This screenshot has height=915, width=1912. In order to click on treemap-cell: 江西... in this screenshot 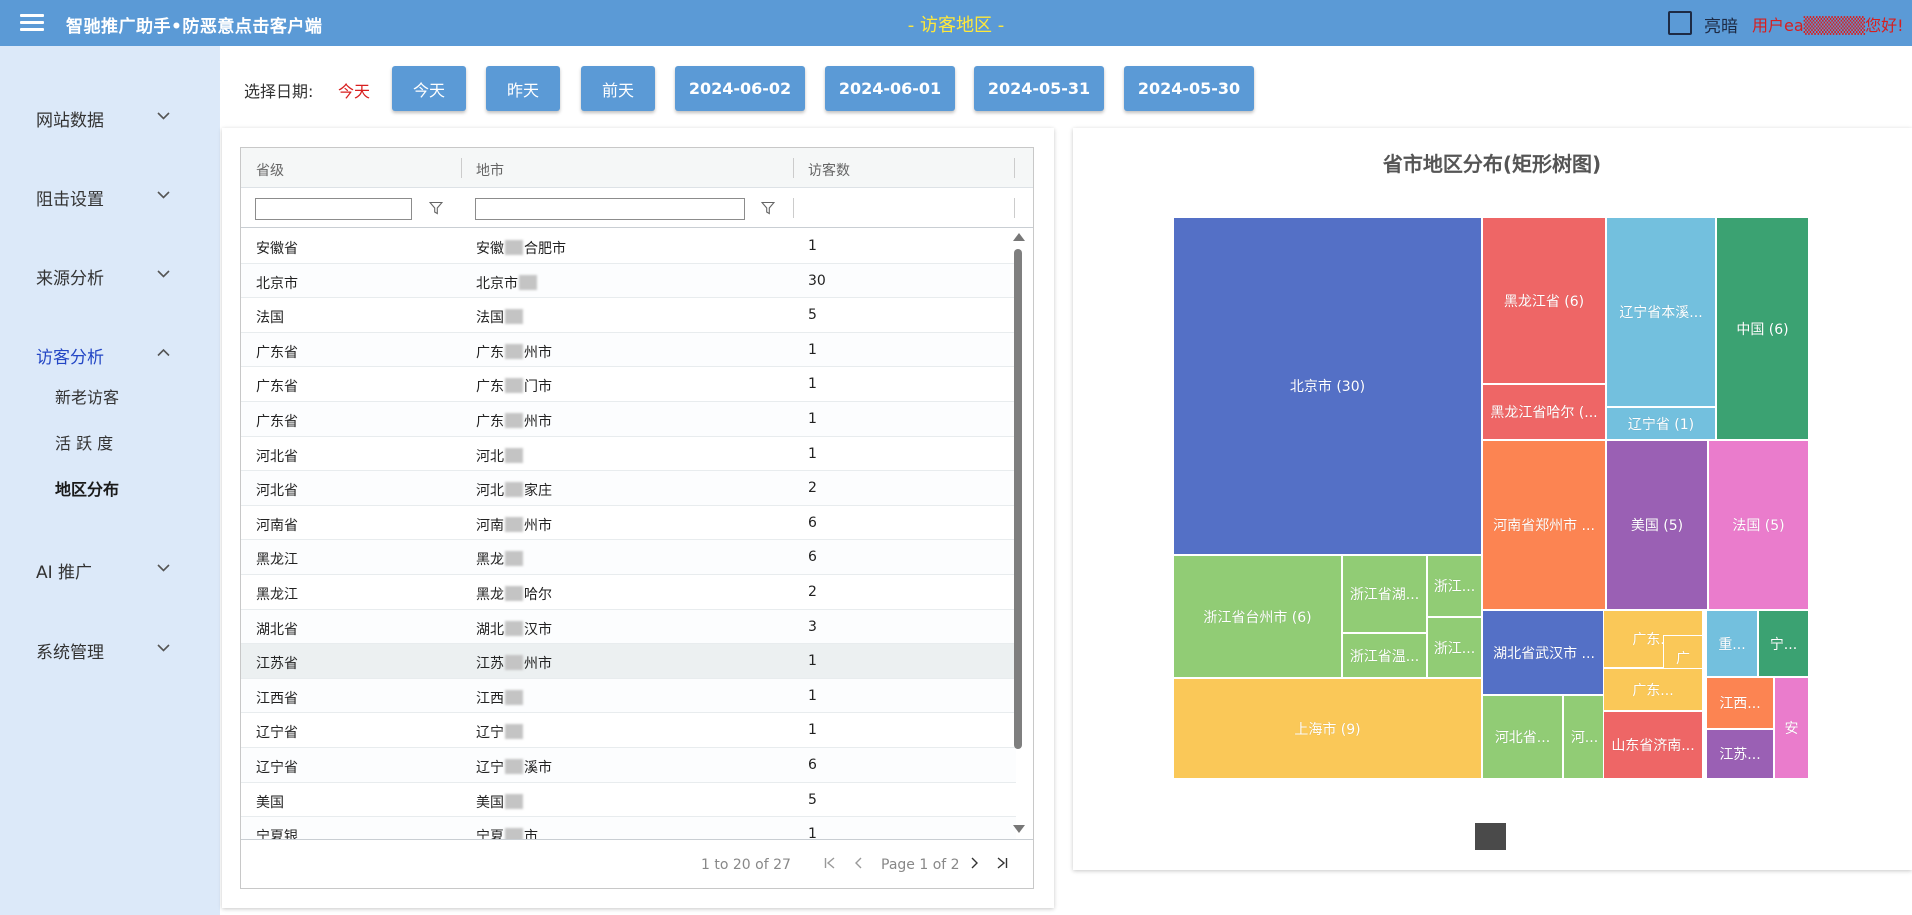, I will do `click(1740, 703)`.